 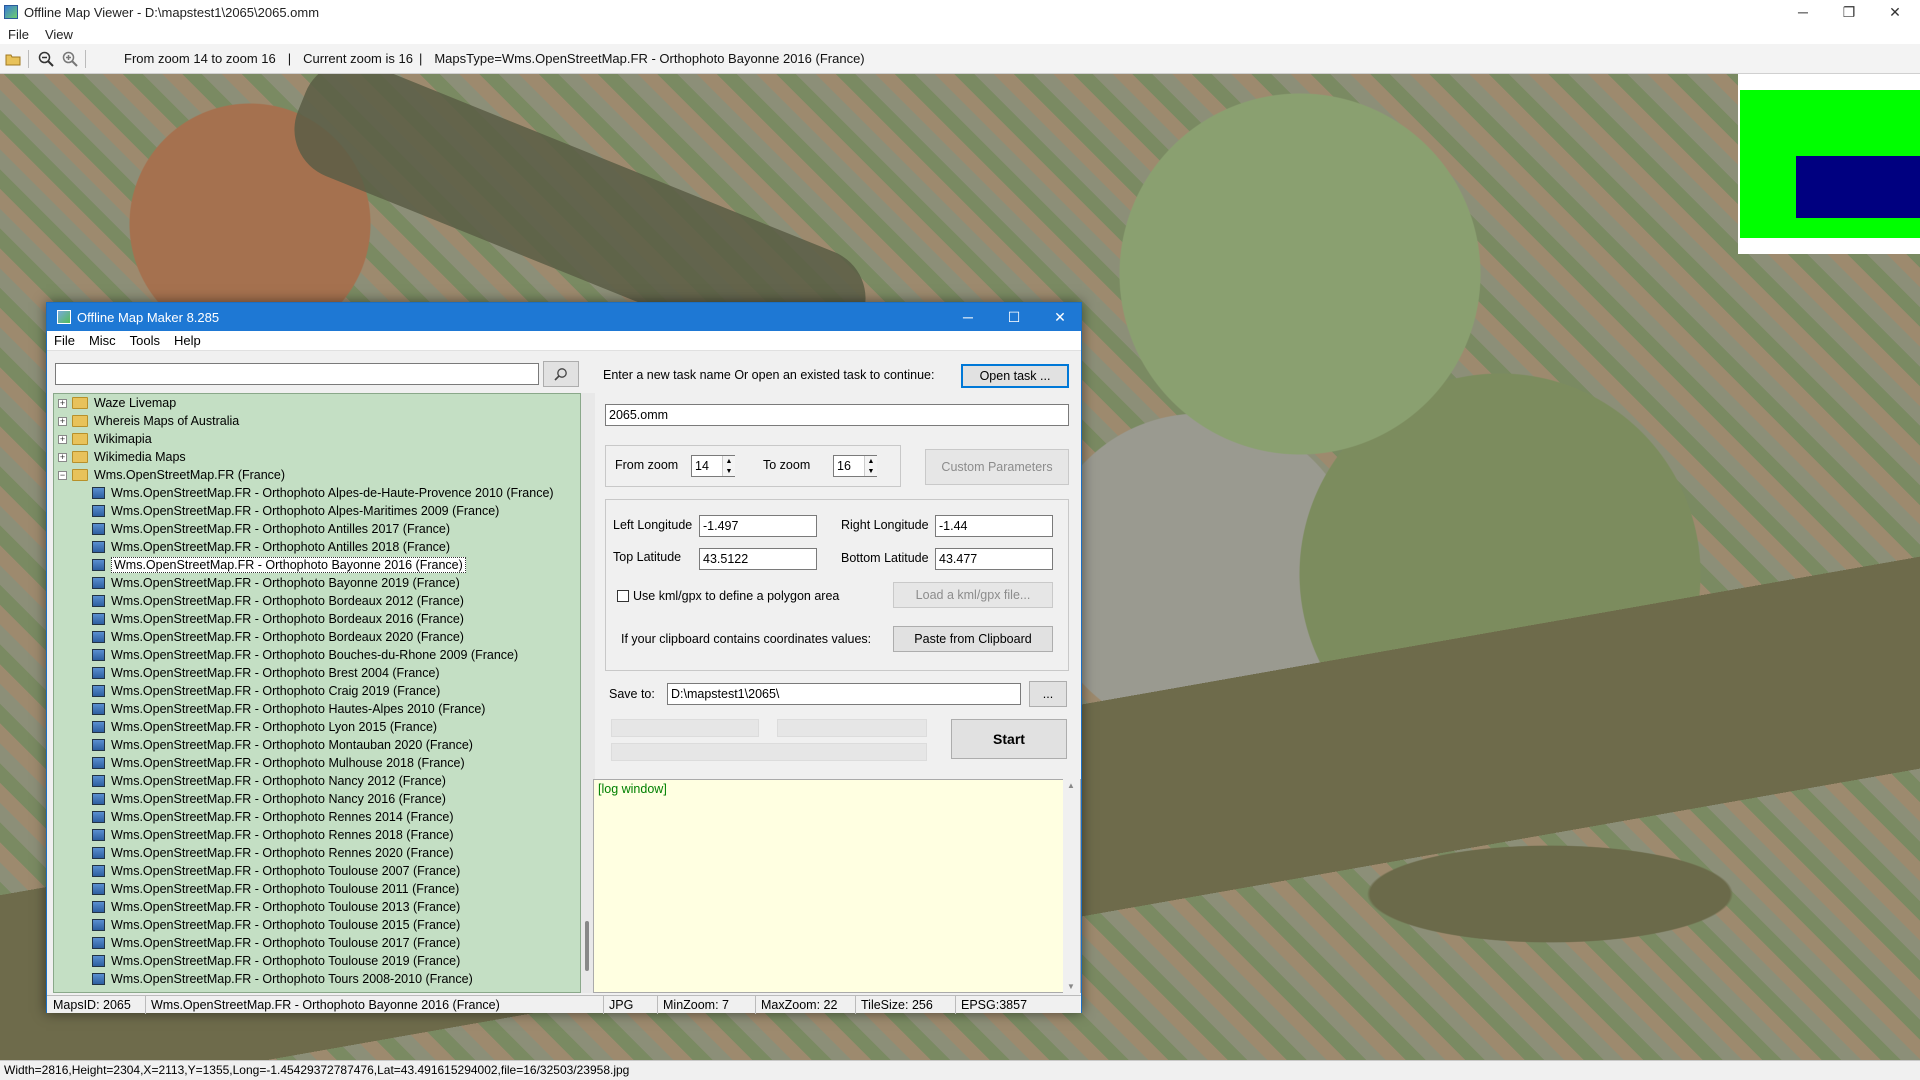 What do you see at coordinates (1803, 12) in the screenshot?
I see `minimize-button: ─` at bounding box center [1803, 12].